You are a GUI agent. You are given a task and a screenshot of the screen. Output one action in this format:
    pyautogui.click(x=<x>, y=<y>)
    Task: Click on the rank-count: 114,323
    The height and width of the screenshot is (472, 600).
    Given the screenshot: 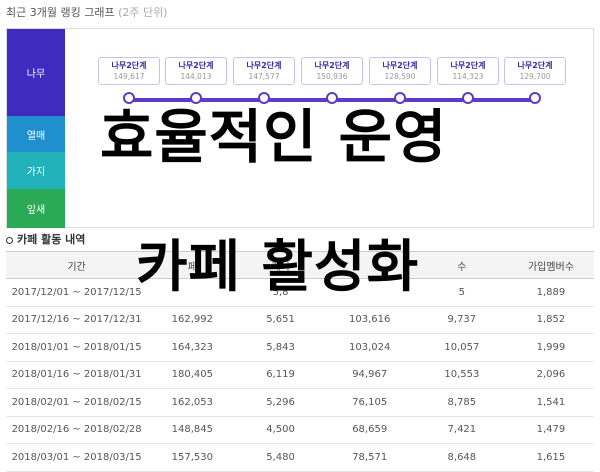 What is the action you would take?
    pyautogui.click(x=468, y=76)
    